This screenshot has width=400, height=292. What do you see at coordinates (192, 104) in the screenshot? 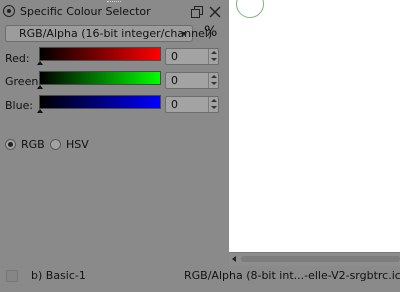
I see `blue-channel-spinbox: 0` at bounding box center [192, 104].